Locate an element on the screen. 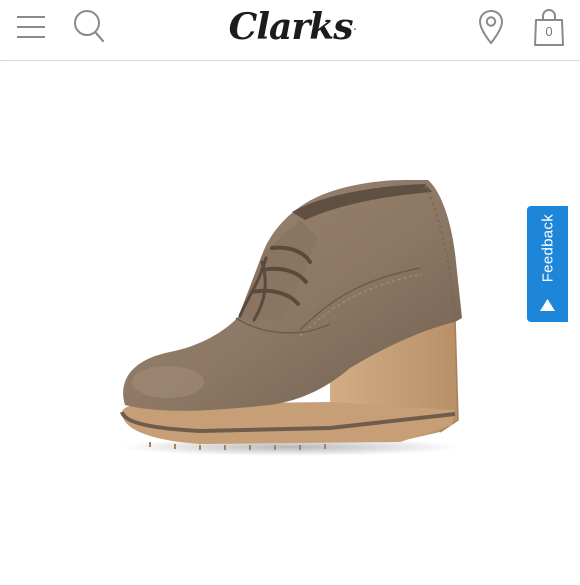  logo-text: Clarks is located at coordinates (291, 27).